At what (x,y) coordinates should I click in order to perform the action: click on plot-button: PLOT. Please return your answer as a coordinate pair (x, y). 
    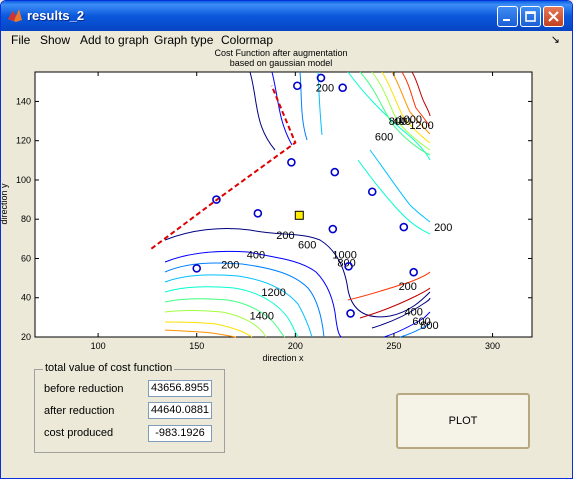
    Looking at the image, I should click on (463, 421).